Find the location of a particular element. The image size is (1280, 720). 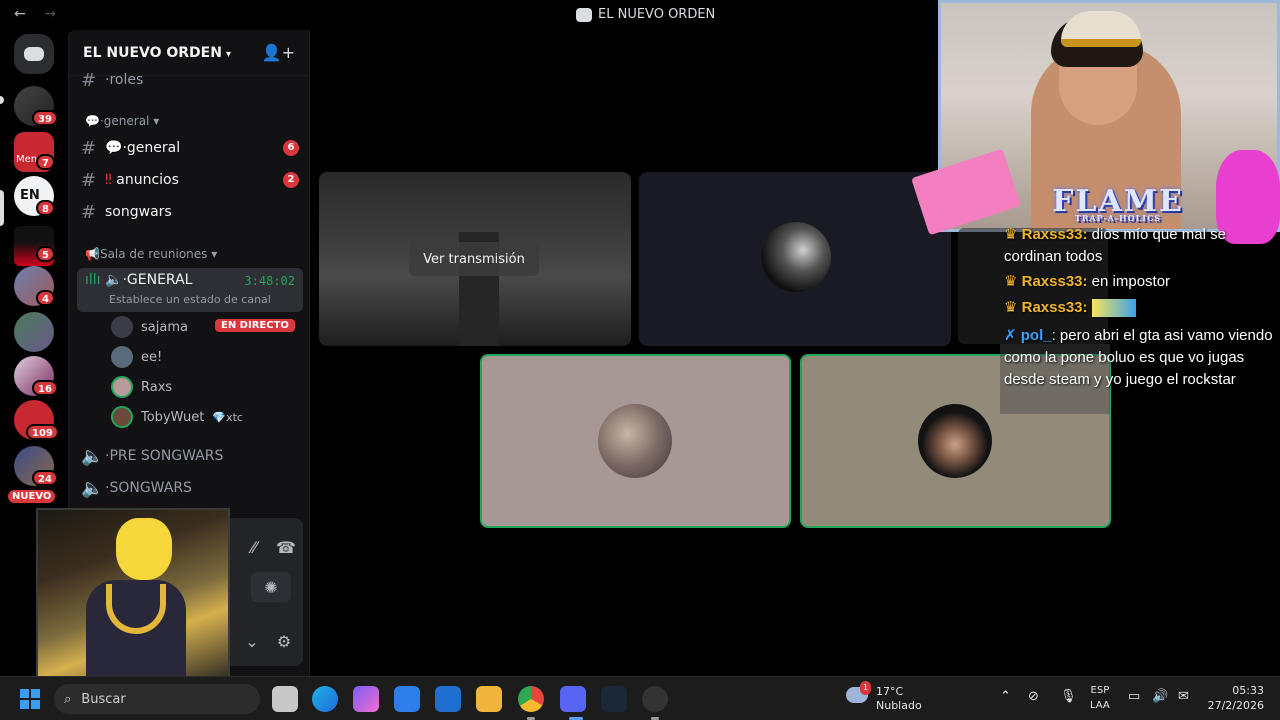

server-badge: 4 is located at coordinates (45, 298).